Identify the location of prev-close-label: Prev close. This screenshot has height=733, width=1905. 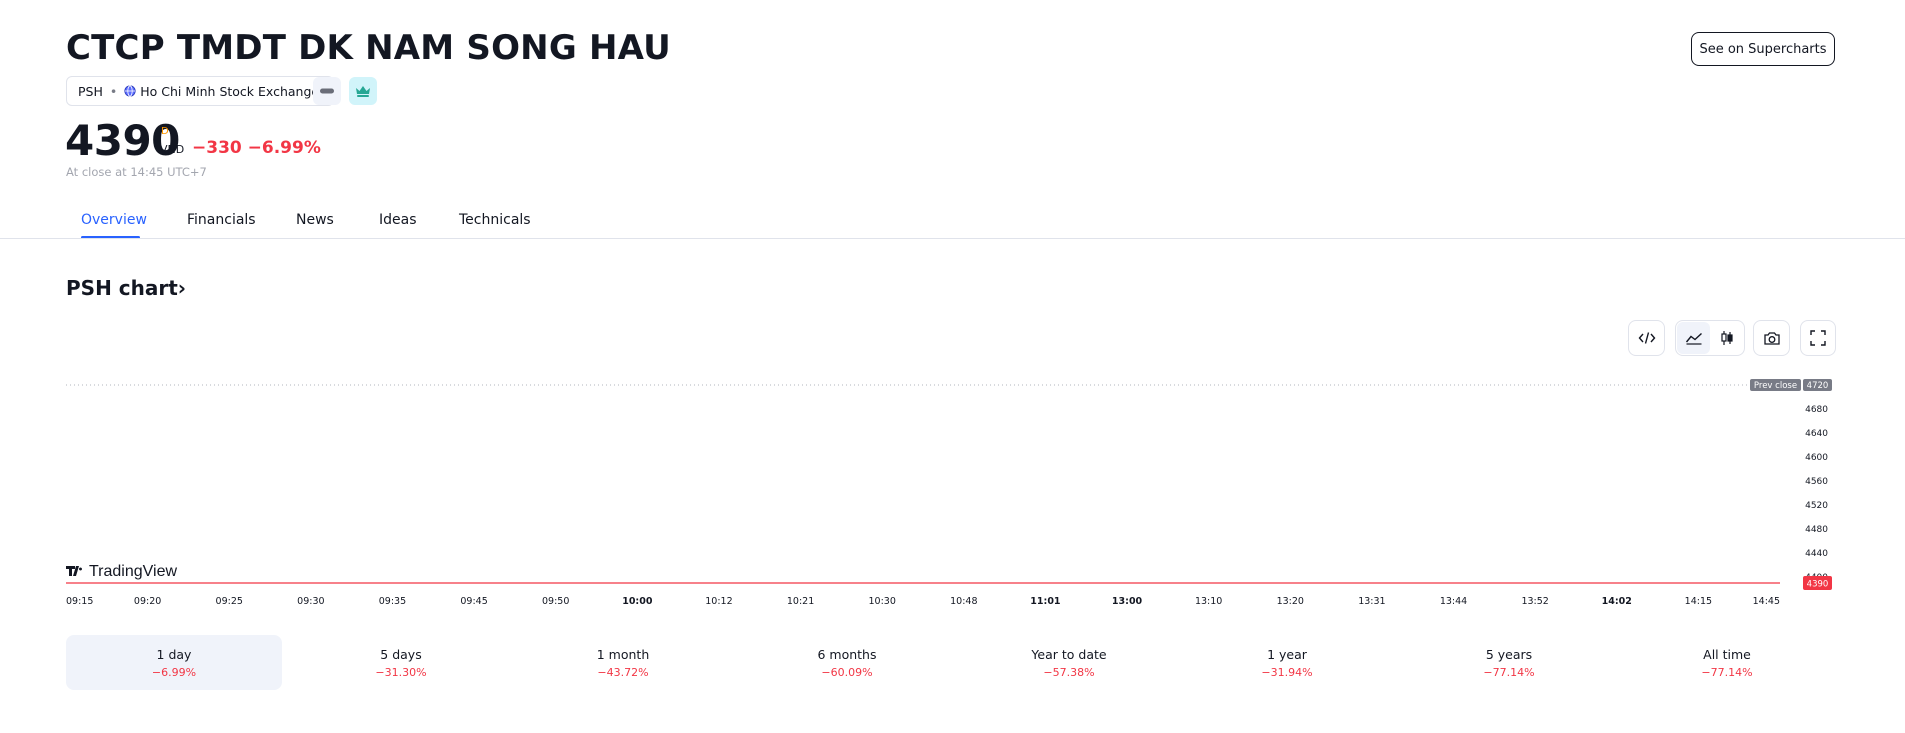
(1775, 386).